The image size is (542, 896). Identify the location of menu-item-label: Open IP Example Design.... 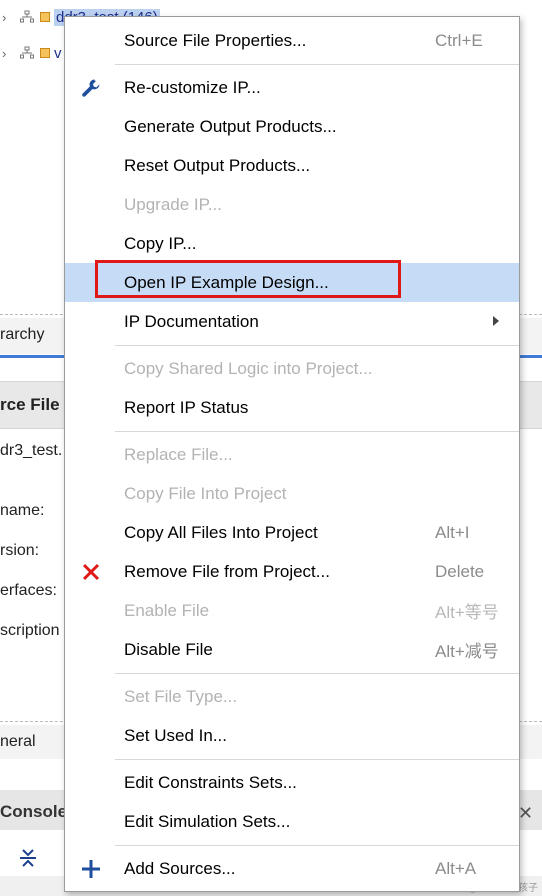
(226, 282).